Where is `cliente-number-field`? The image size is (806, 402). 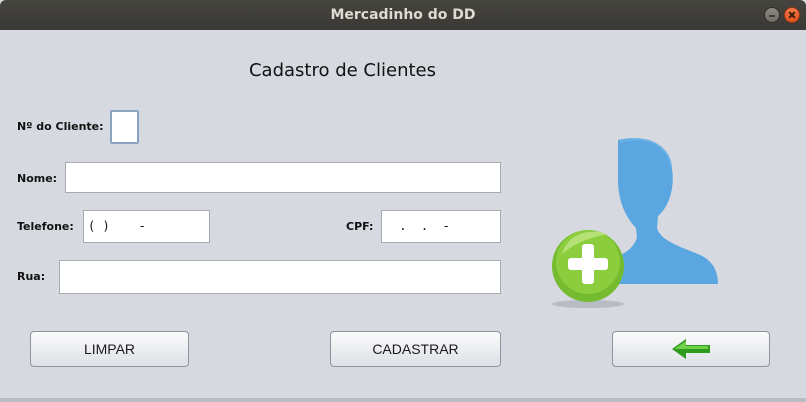
cliente-number-field is located at coordinates (124, 127).